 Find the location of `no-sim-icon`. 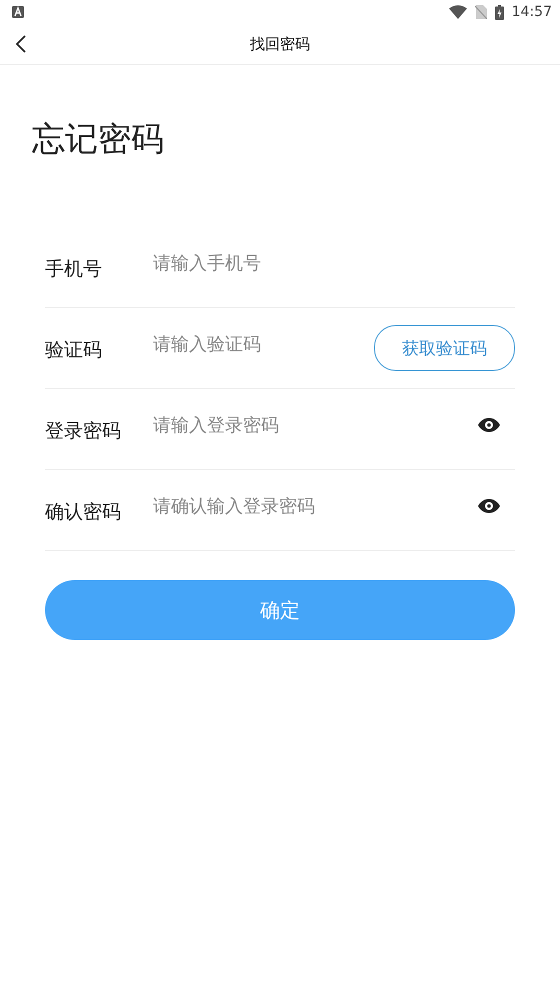

no-sim-icon is located at coordinates (480, 12).